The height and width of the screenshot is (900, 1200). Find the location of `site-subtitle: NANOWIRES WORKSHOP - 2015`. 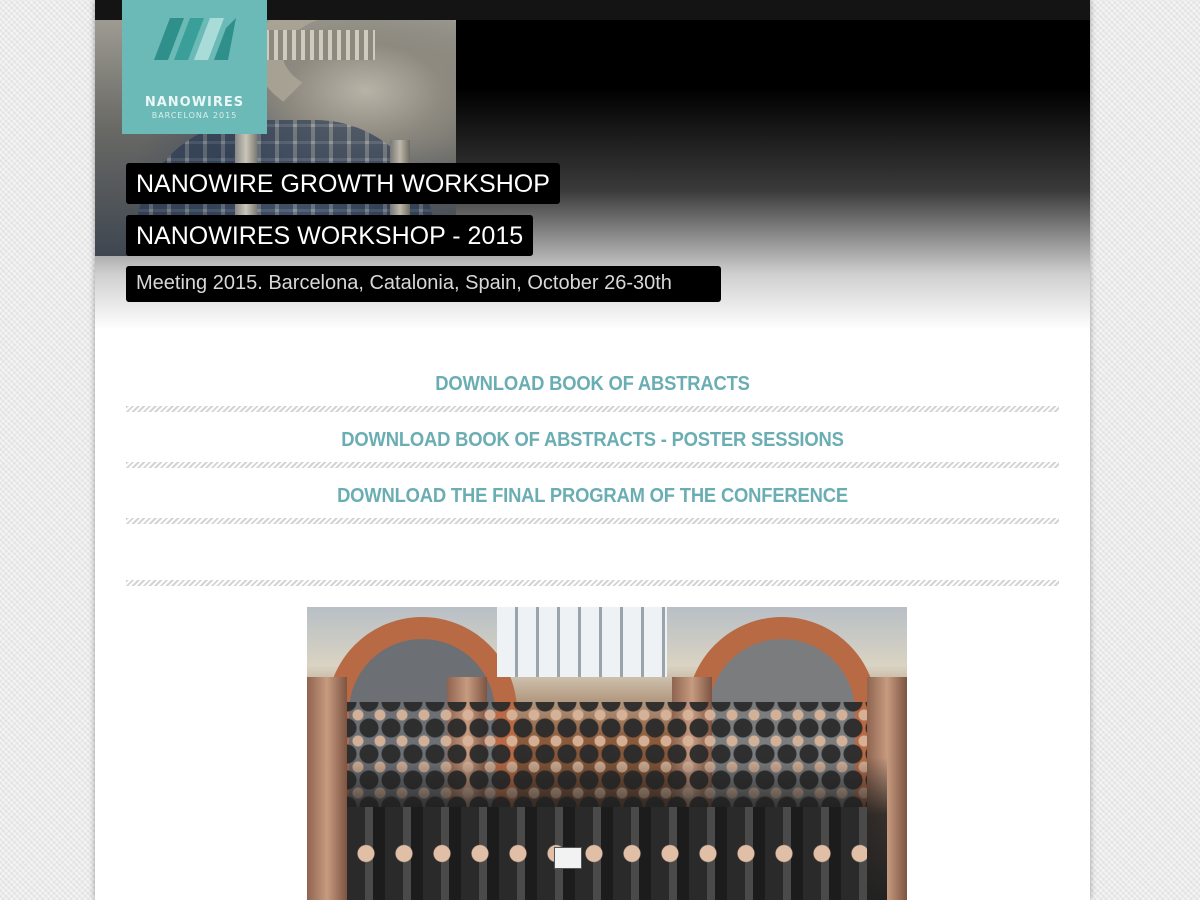

site-subtitle: NANOWIRES WORKSHOP - 2015 is located at coordinates (330, 235).